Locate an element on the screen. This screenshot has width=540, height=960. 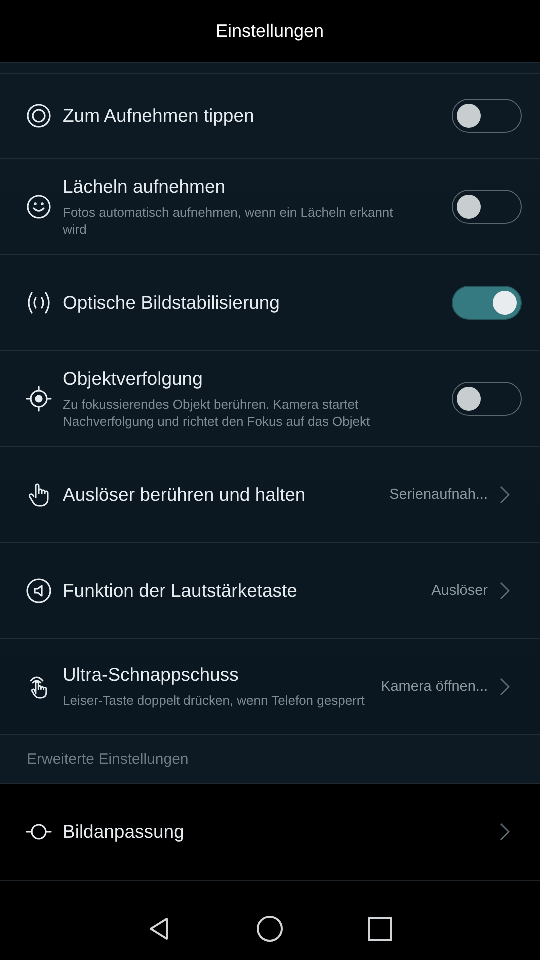
home-icon is located at coordinates (270, 929).